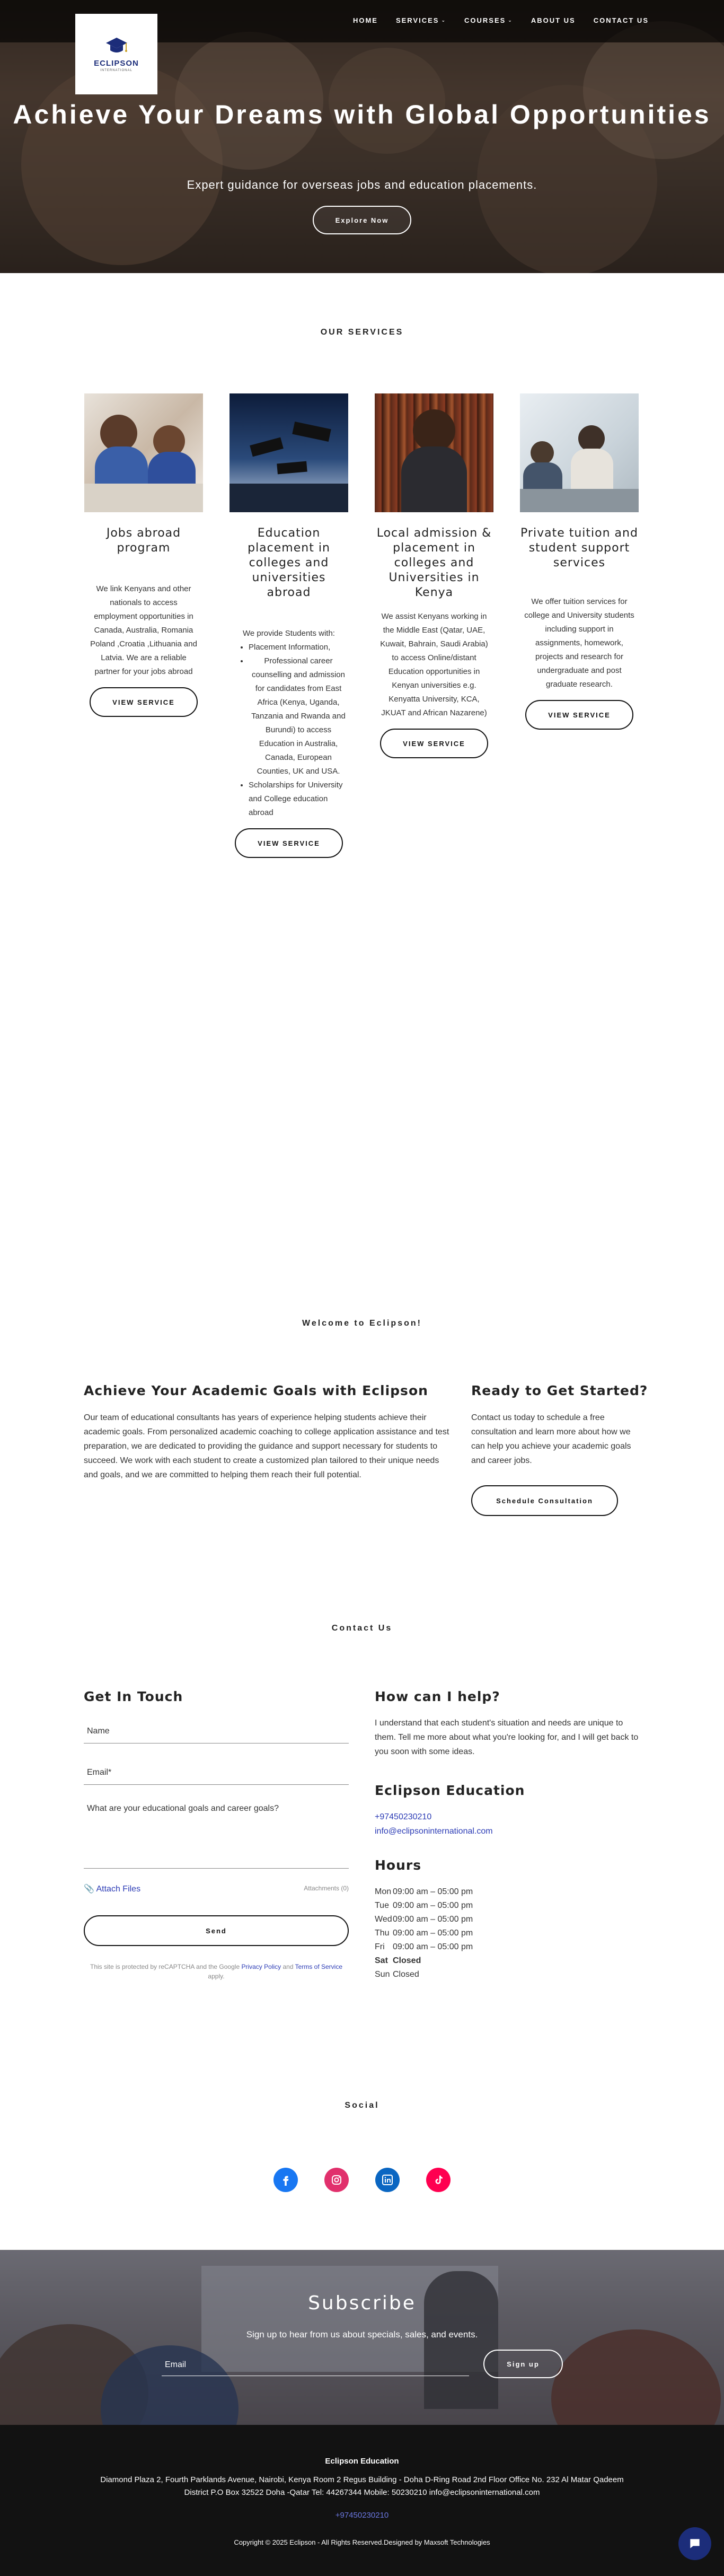  I want to click on subscribe-email-placeholder: Email, so click(176, 2364).